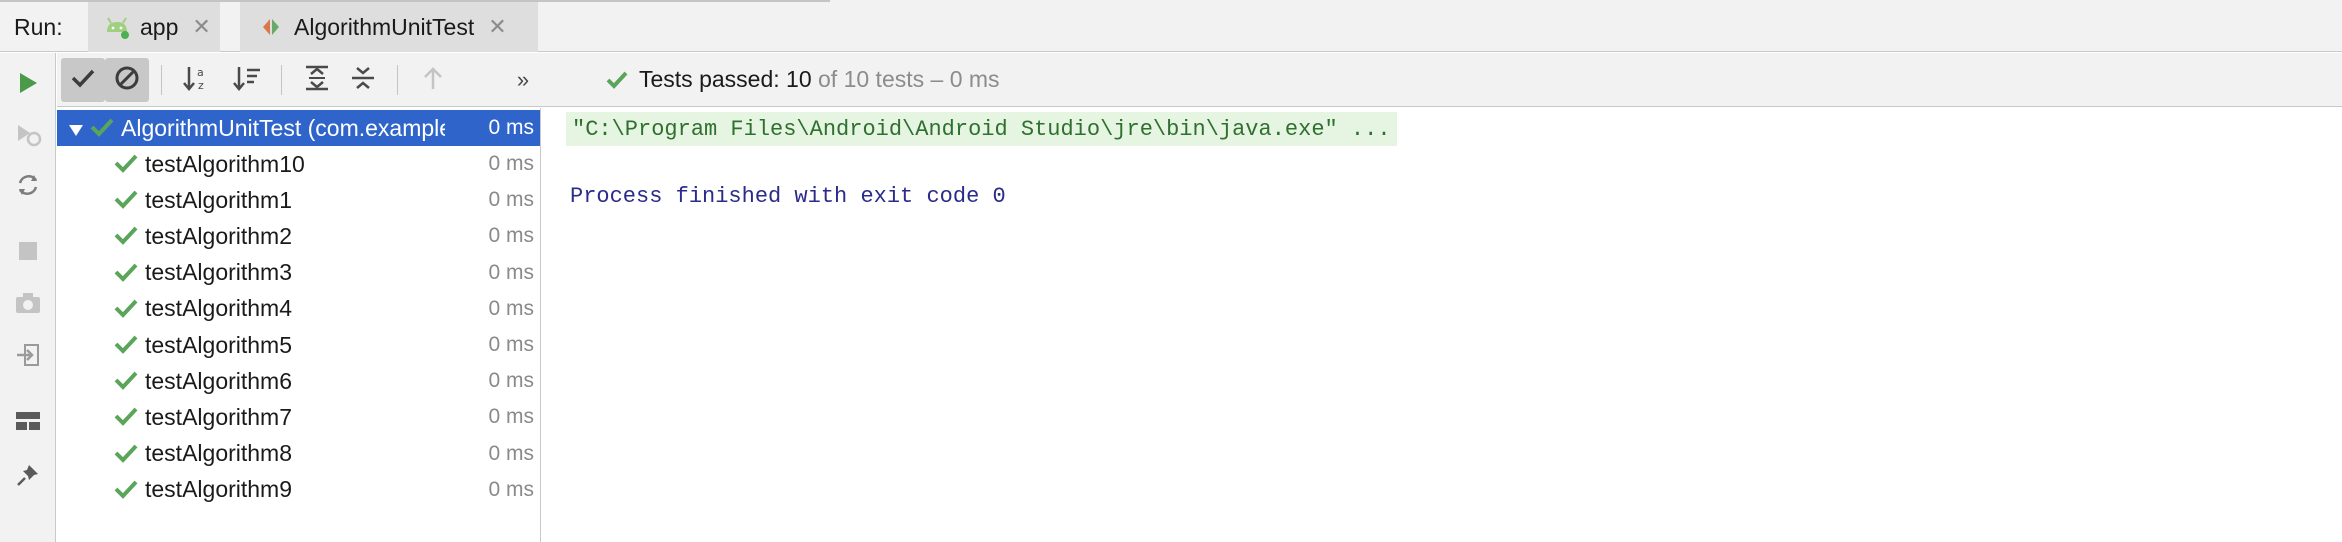 This screenshot has height=542, width=2342. I want to click on test-runner-toolbar: az » Tests passed: 10 of 10 tests – 0 ms, so click(1199, 80).